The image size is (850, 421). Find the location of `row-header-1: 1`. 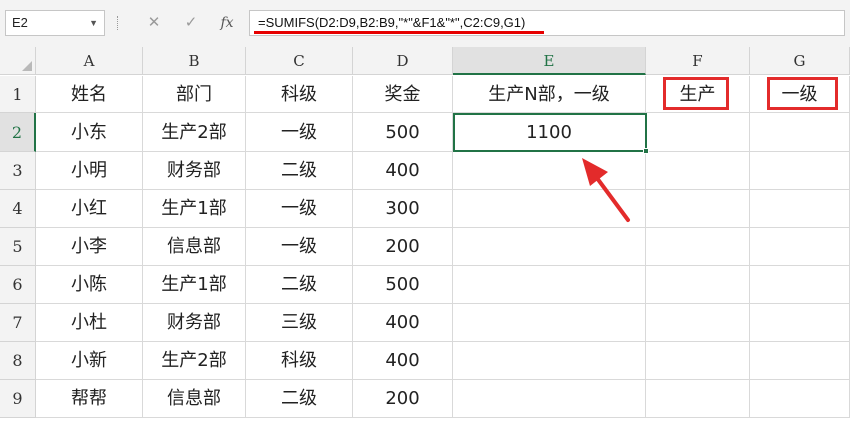

row-header-1: 1 is located at coordinates (18, 94).